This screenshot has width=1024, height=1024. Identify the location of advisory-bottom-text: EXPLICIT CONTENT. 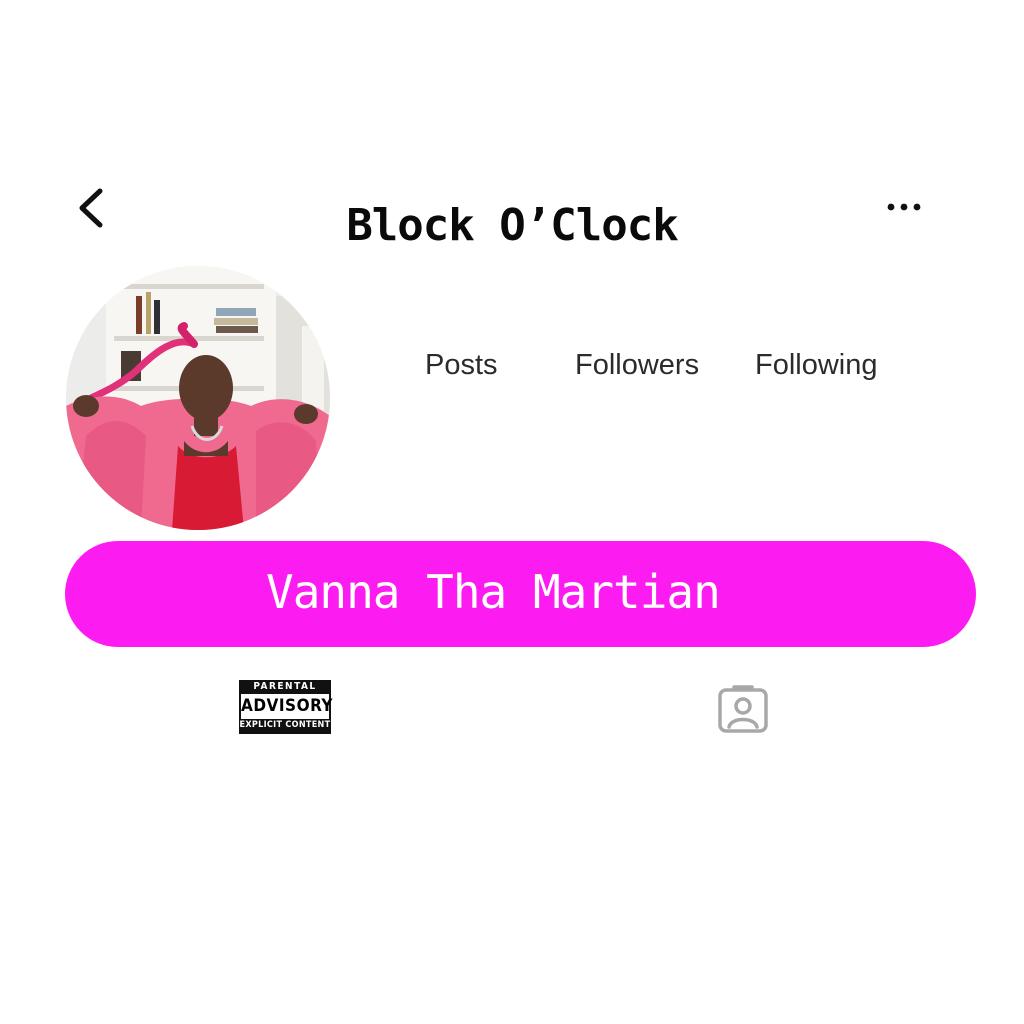
(285, 725).